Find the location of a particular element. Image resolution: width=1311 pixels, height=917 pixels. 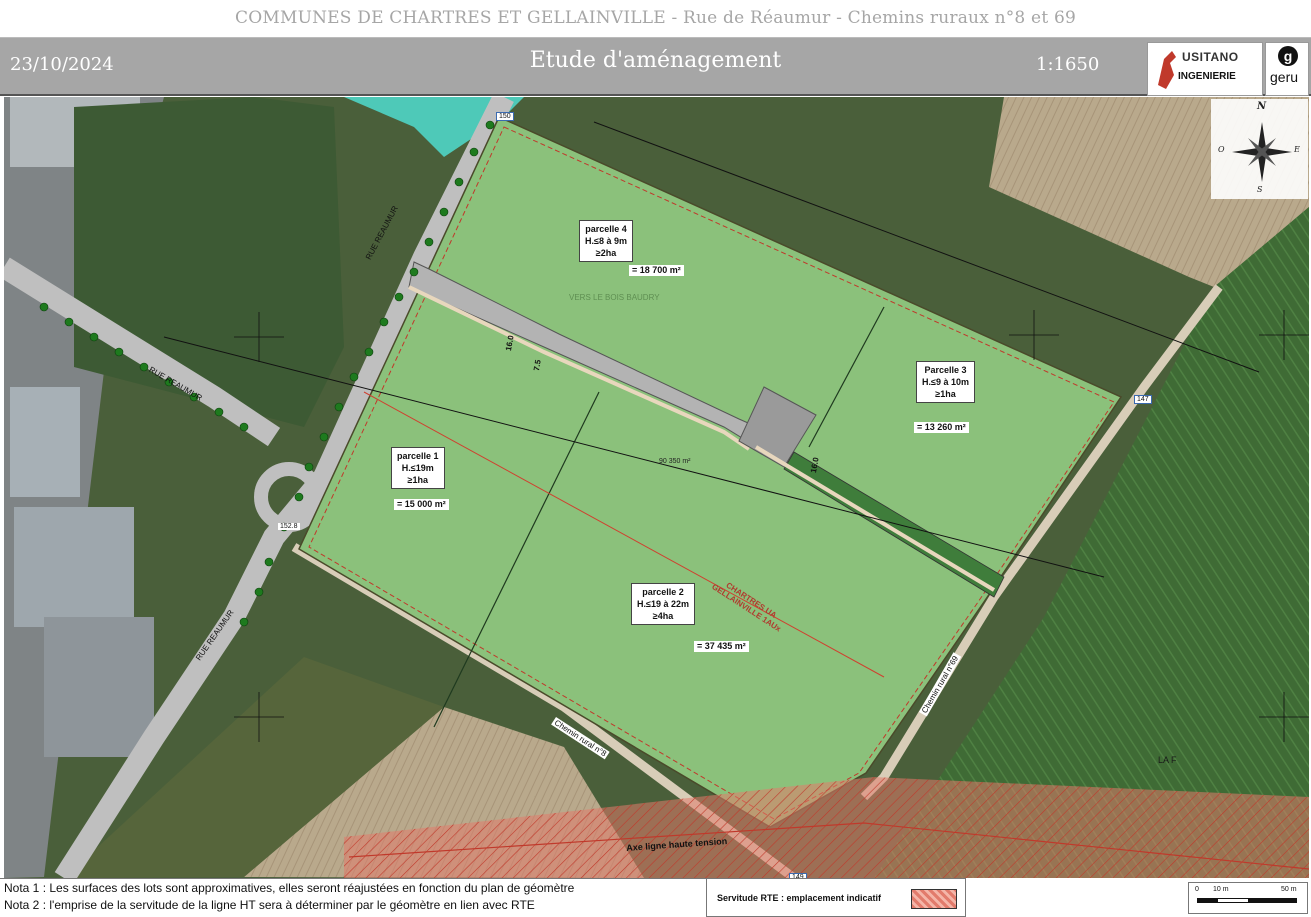

parcel-4-min-area: ≥2ha is located at coordinates (606, 253).